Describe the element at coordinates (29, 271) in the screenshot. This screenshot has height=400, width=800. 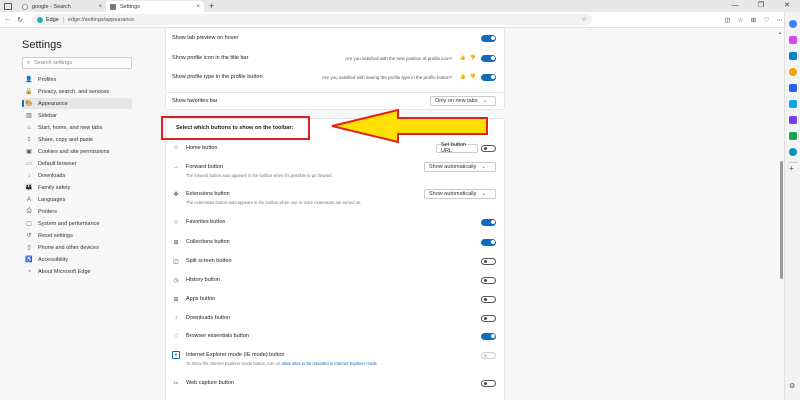
I see `edge-icon: ◔` at that location.